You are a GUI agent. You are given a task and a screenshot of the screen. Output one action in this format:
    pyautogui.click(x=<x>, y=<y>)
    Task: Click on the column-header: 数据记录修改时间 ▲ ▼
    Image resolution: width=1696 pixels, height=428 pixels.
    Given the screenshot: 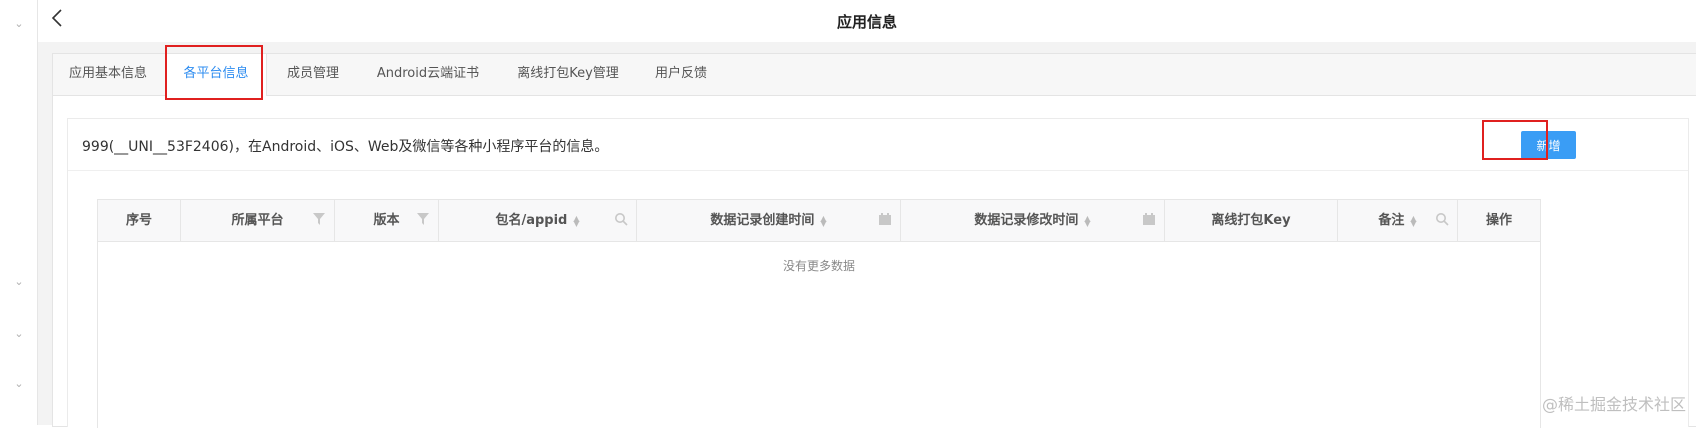 What is the action you would take?
    pyautogui.click(x=1033, y=220)
    